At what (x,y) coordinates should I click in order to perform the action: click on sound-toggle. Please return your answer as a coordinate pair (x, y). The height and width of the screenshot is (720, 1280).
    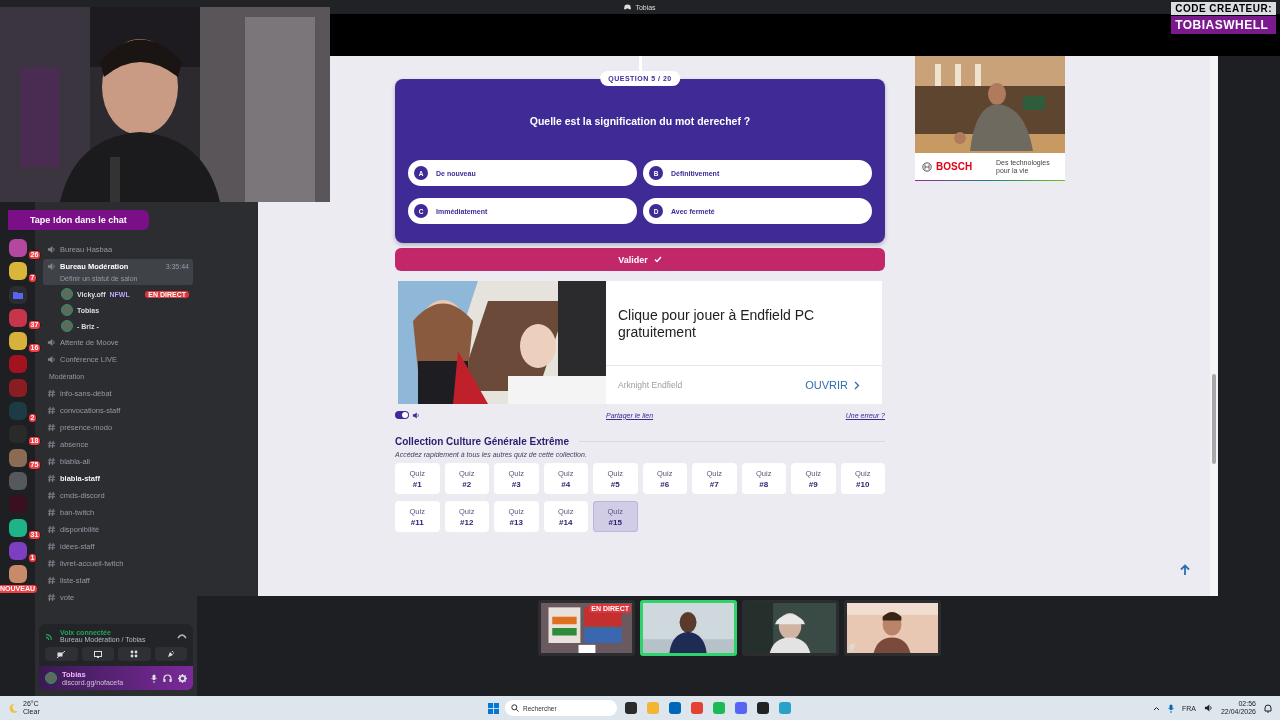
    Looking at the image, I should click on (402, 415).